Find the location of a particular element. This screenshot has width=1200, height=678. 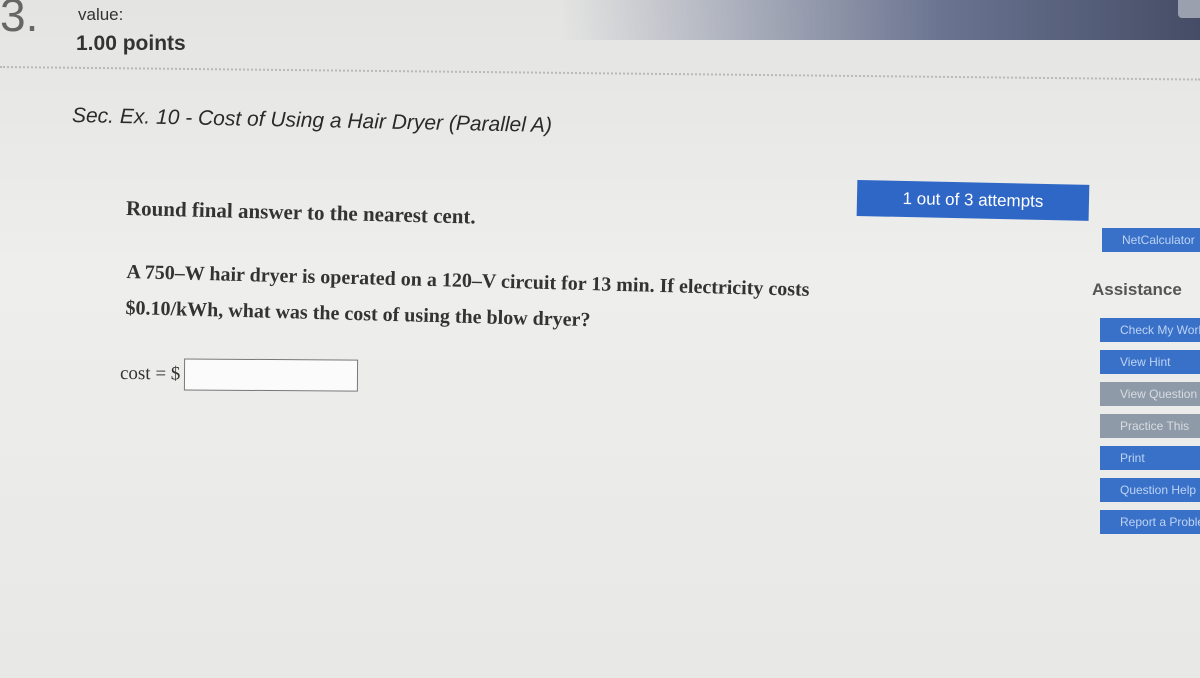

practice-this-button: Practice This is located at coordinates (1150, 426).